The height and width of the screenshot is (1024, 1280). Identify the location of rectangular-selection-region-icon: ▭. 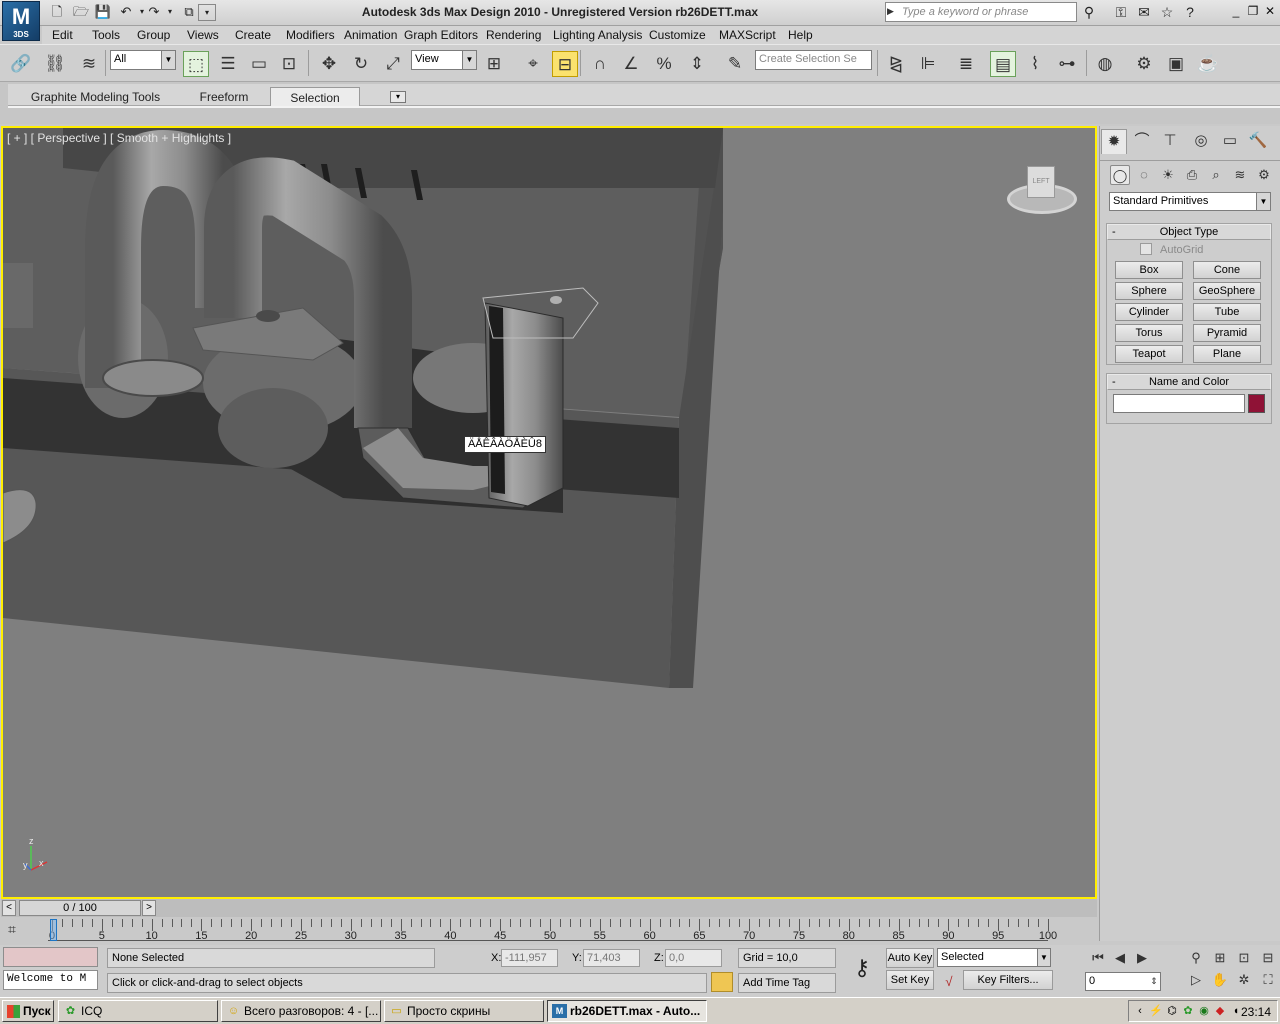
(259, 64).